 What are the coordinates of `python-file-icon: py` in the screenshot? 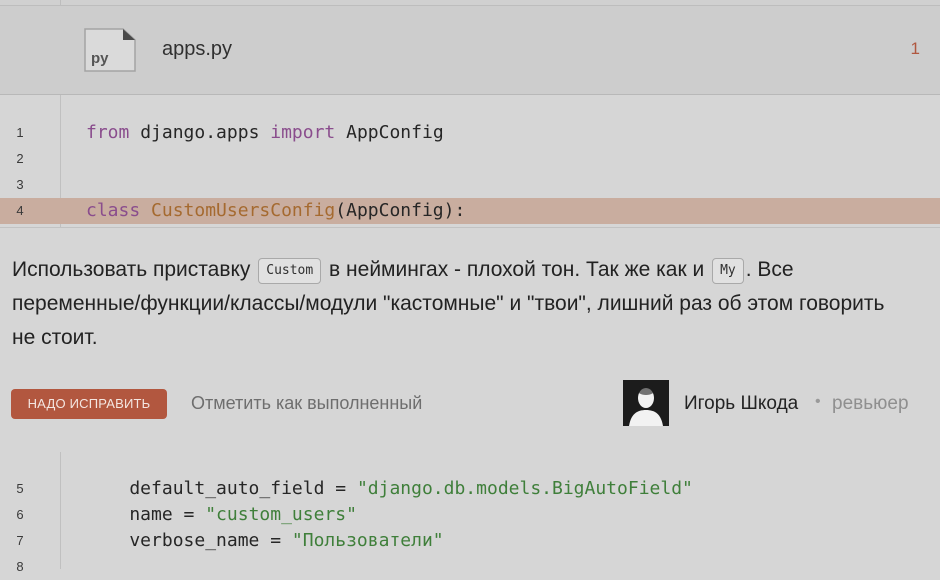 It's located at (110, 50).